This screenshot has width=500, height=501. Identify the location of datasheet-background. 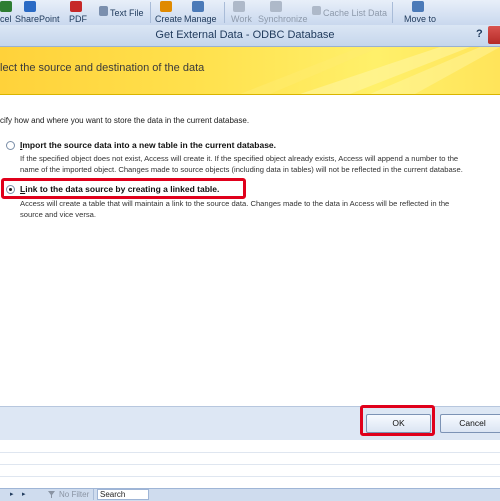
(250, 464).